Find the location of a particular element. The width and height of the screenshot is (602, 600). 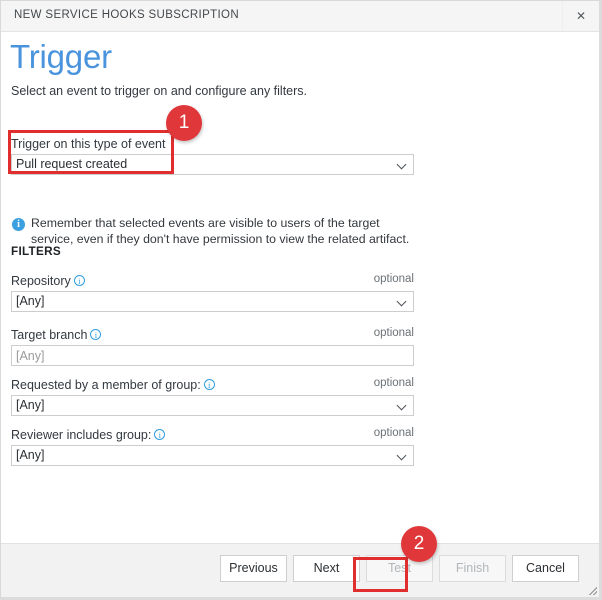

target-branch-input is located at coordinates (212, 355).